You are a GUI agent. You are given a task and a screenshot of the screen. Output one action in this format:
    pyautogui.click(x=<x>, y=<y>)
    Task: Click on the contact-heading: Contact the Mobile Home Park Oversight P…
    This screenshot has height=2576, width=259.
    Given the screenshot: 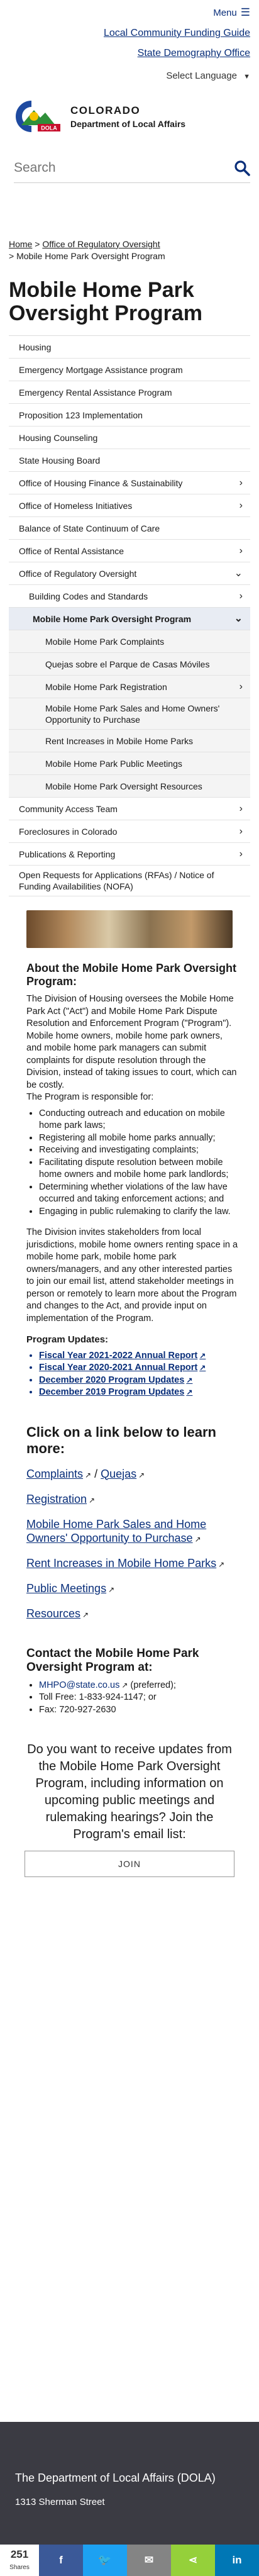 What is the action you would take?
    pyautogui.click(x=112, y=1660)
    